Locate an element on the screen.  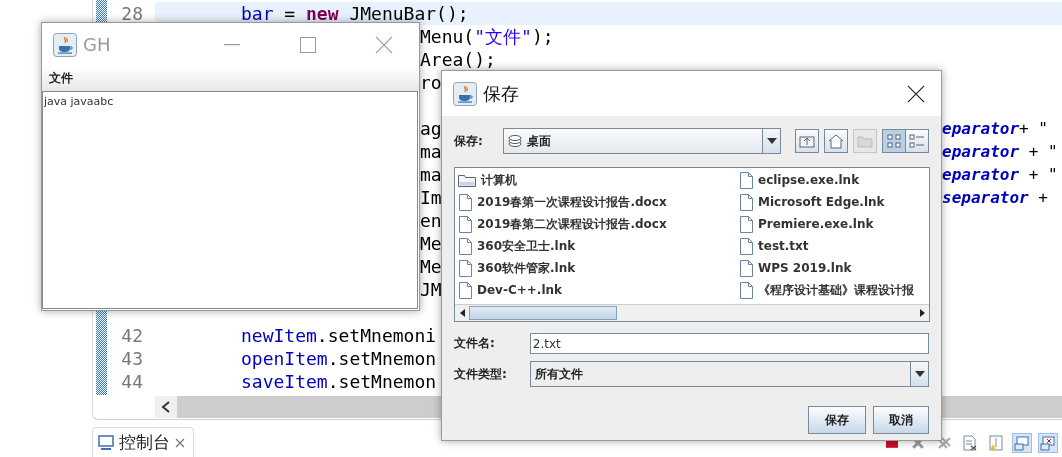
code-text: Im is located at coordinates (431, 197).